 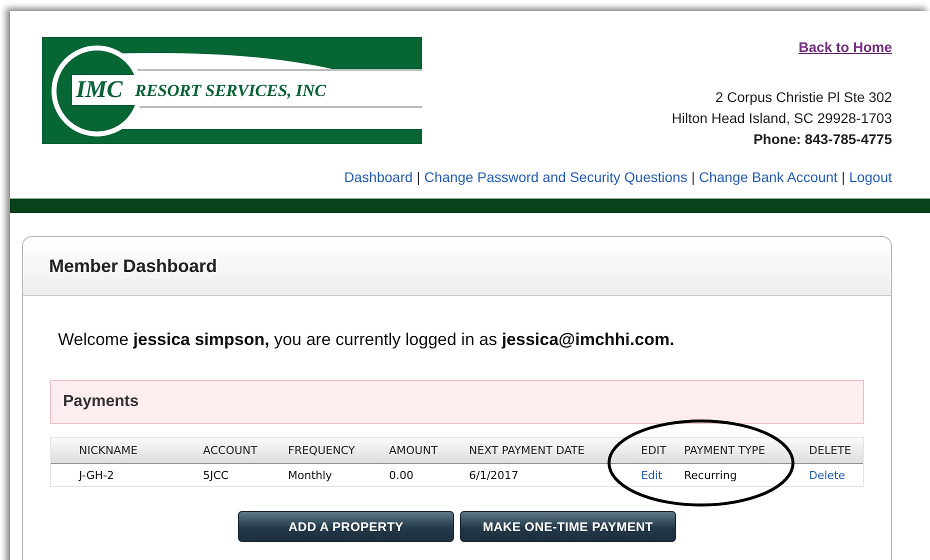 I want to click on column-header: NEXT PAYMENT DATE, so click(x=527, y=450).